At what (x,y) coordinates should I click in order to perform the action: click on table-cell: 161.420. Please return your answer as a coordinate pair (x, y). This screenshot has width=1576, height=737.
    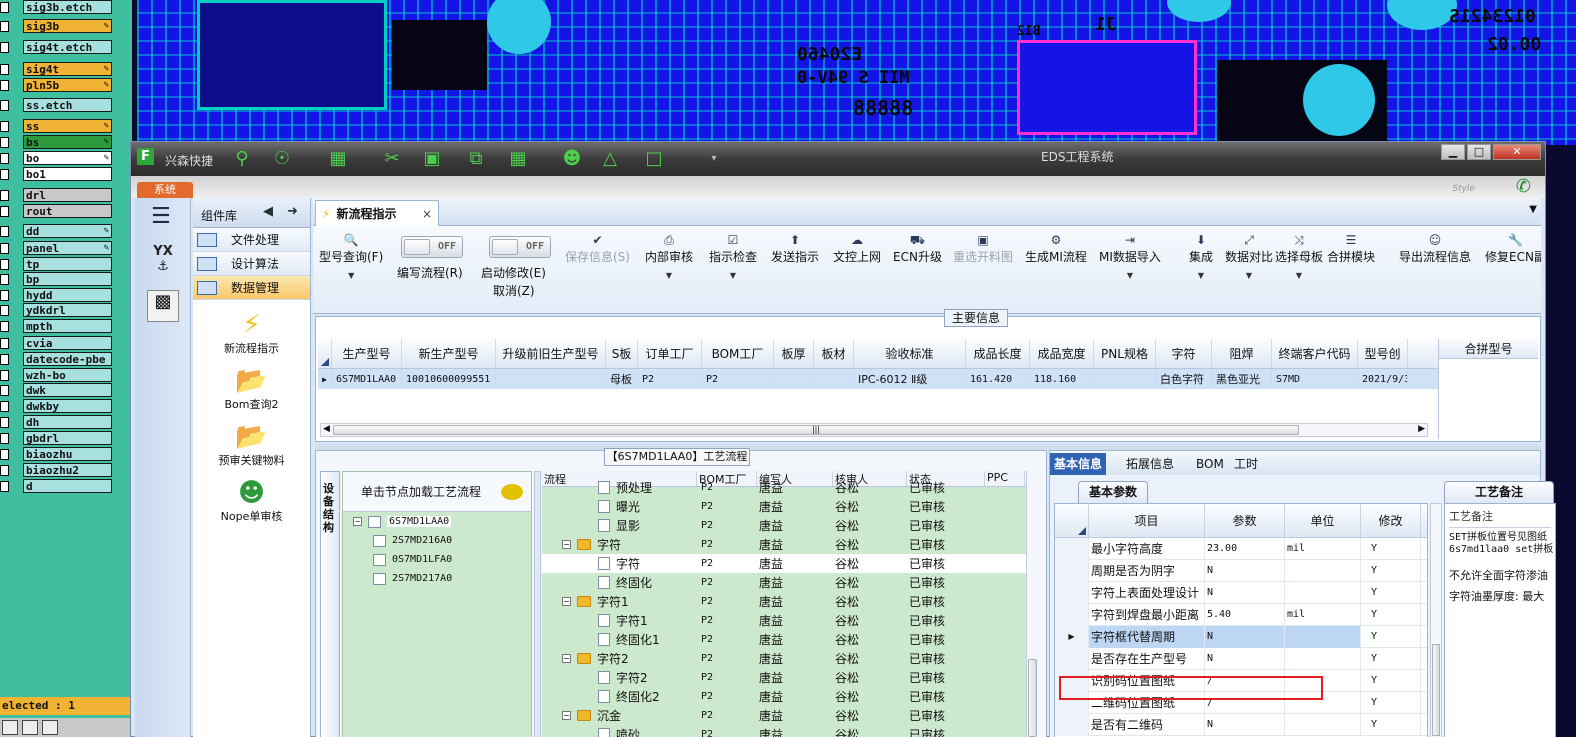
    Looking at the image, I should click on (998, 379).